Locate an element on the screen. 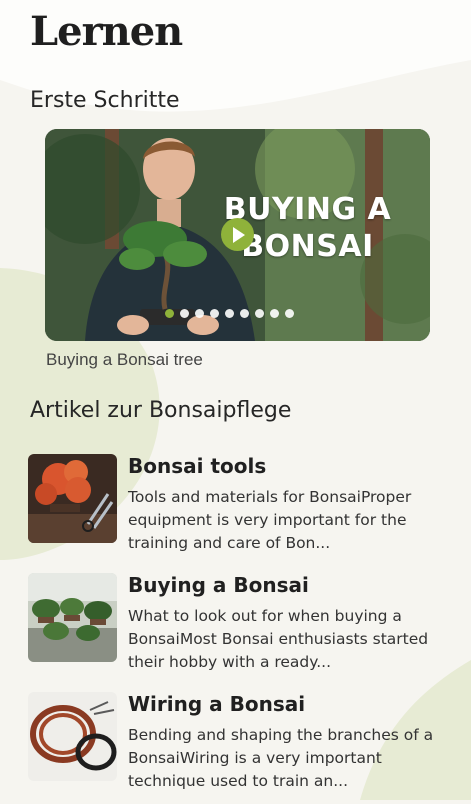 Image resolution: width=471 pixels, height=804 pixels. bonsai-nursery-thumbnail is located at coordinates (72, 617).